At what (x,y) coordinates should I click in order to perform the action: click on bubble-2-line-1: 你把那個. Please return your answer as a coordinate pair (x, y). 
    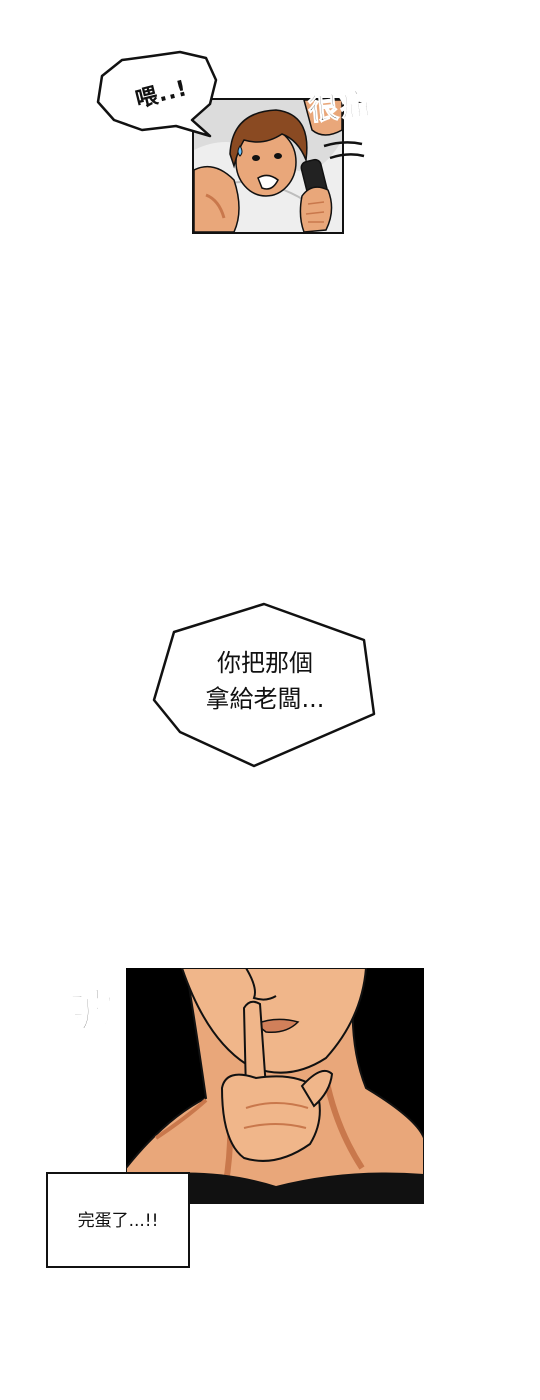
    Looking at the image, I should click on (265, 663).